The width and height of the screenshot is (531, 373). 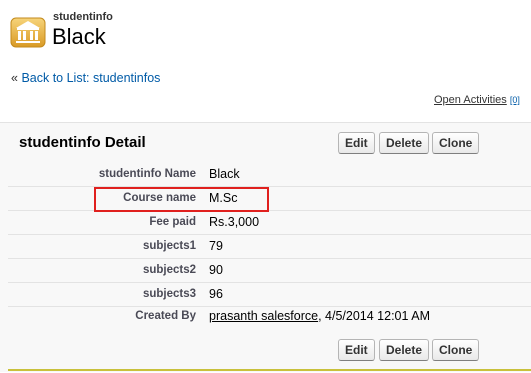 I want to click on field-value: Rs.3,000, so click(x=234, y=222).